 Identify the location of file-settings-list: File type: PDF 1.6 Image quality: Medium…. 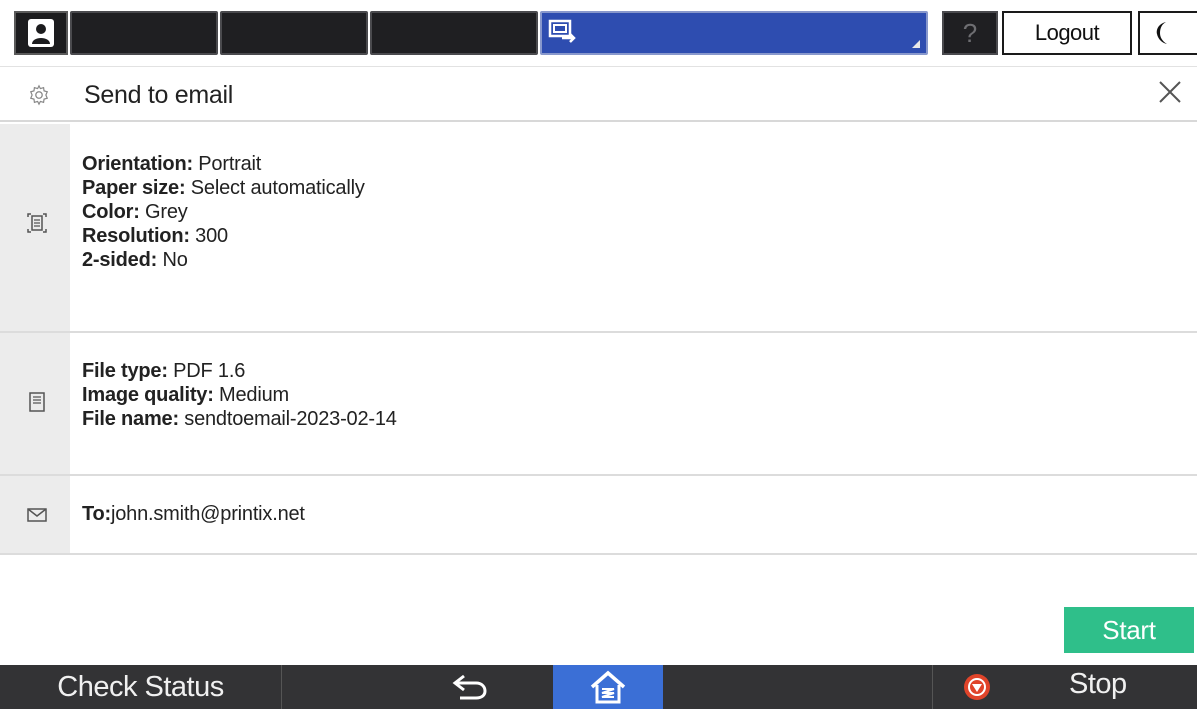
(239, 395).